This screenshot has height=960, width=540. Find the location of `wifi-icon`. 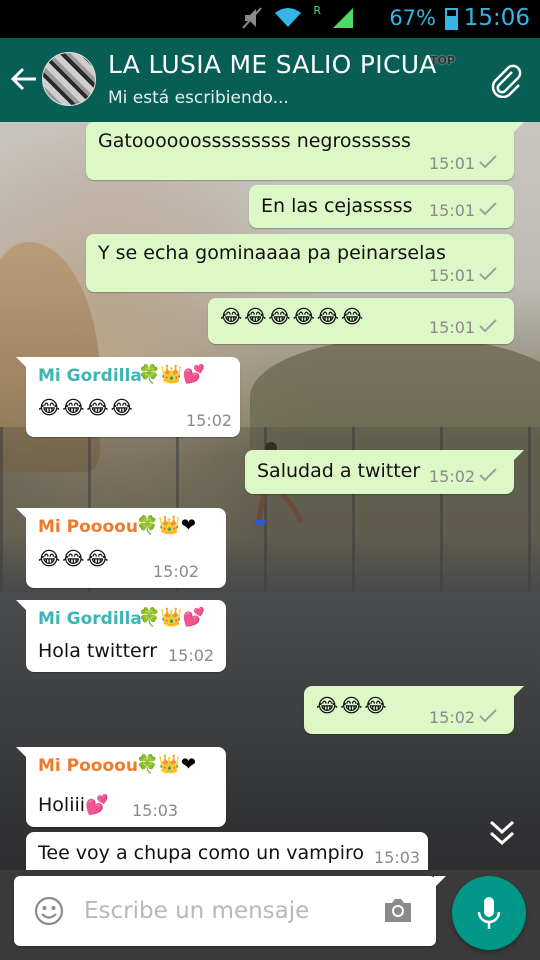

wifi-icon is located at coordinates (288, 17).